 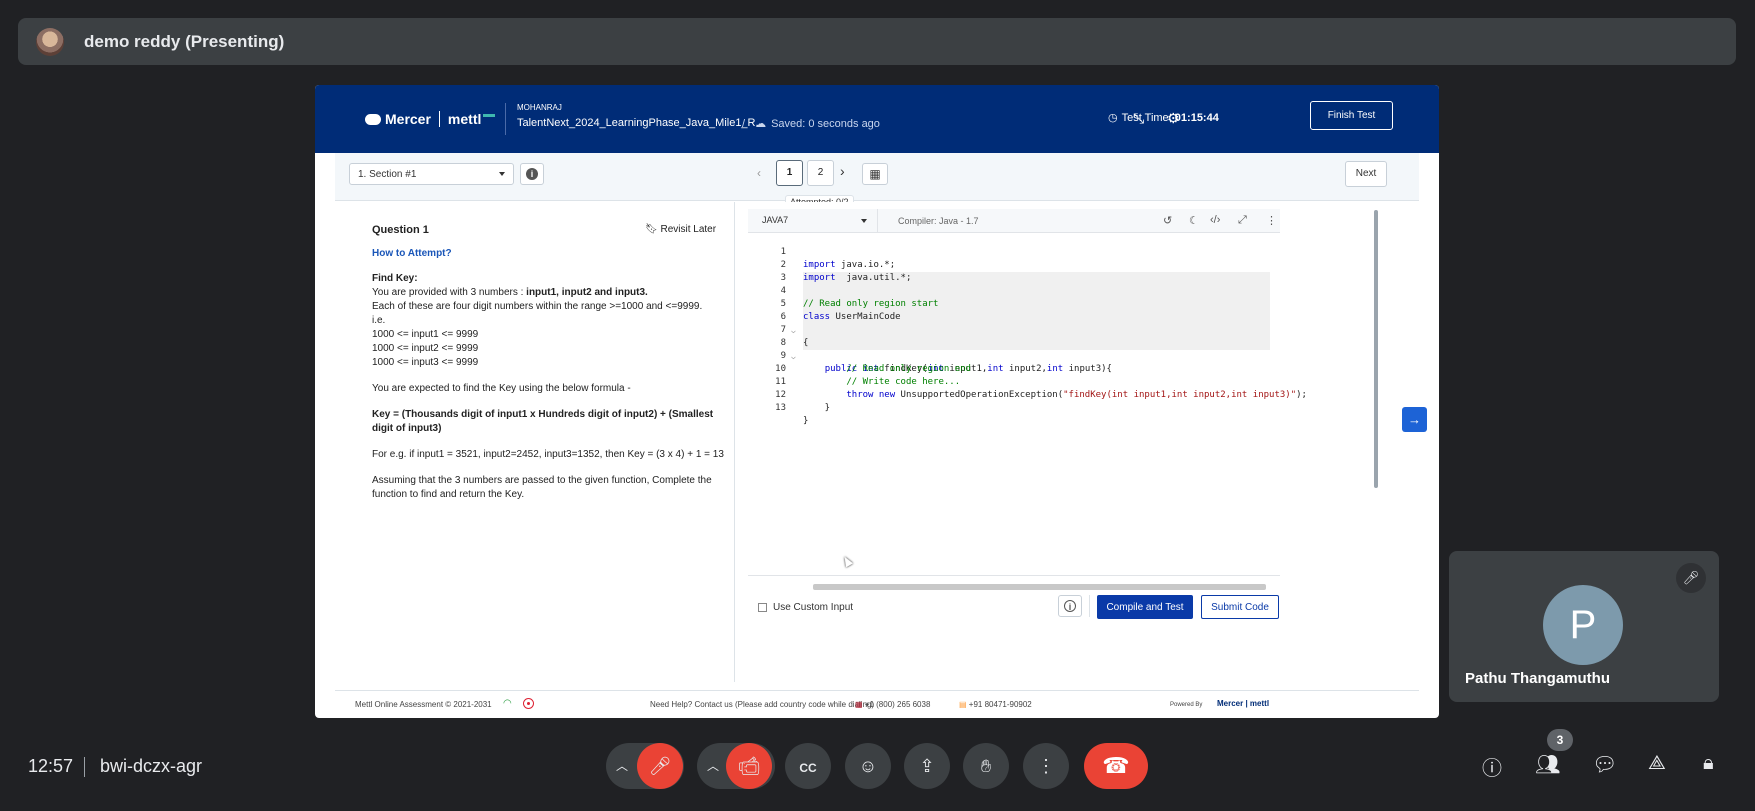 I want to click on candidate-name: MOHANRAJ, so click(x=539, y=107).